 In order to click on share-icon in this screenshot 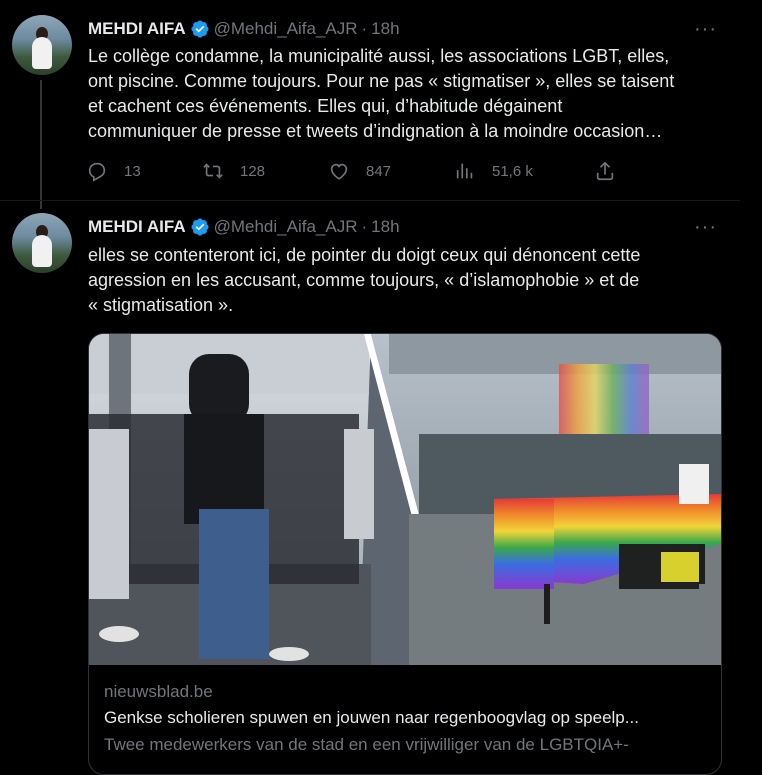, I will do `click(605, 171)`.